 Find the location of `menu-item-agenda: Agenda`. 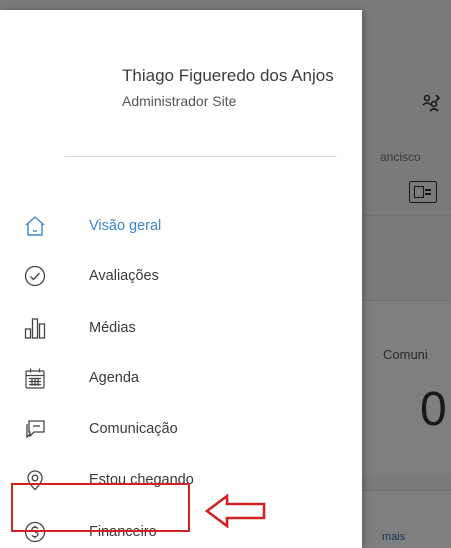

menu-item-agenda: Agenda is located at coordinates (181, 379).